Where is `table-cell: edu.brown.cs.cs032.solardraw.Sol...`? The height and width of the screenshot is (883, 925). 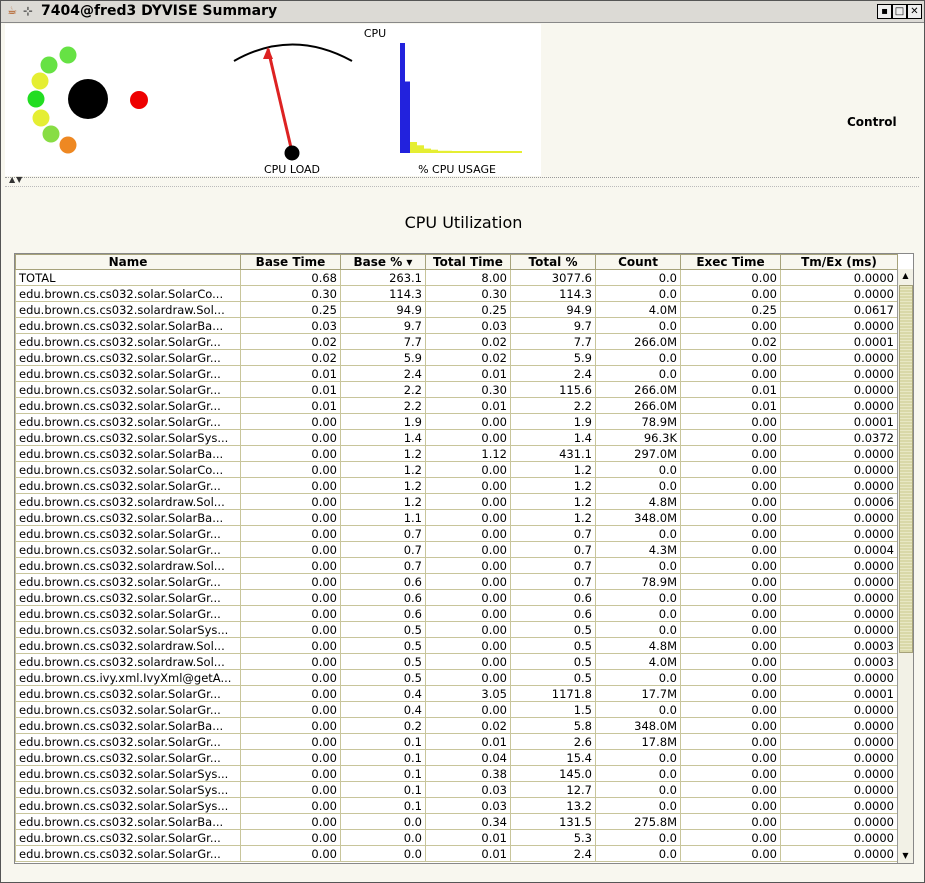
table-cell: edu.brown.cs.cs032.solardraw.Sol... is located at coordinates (128, 501).